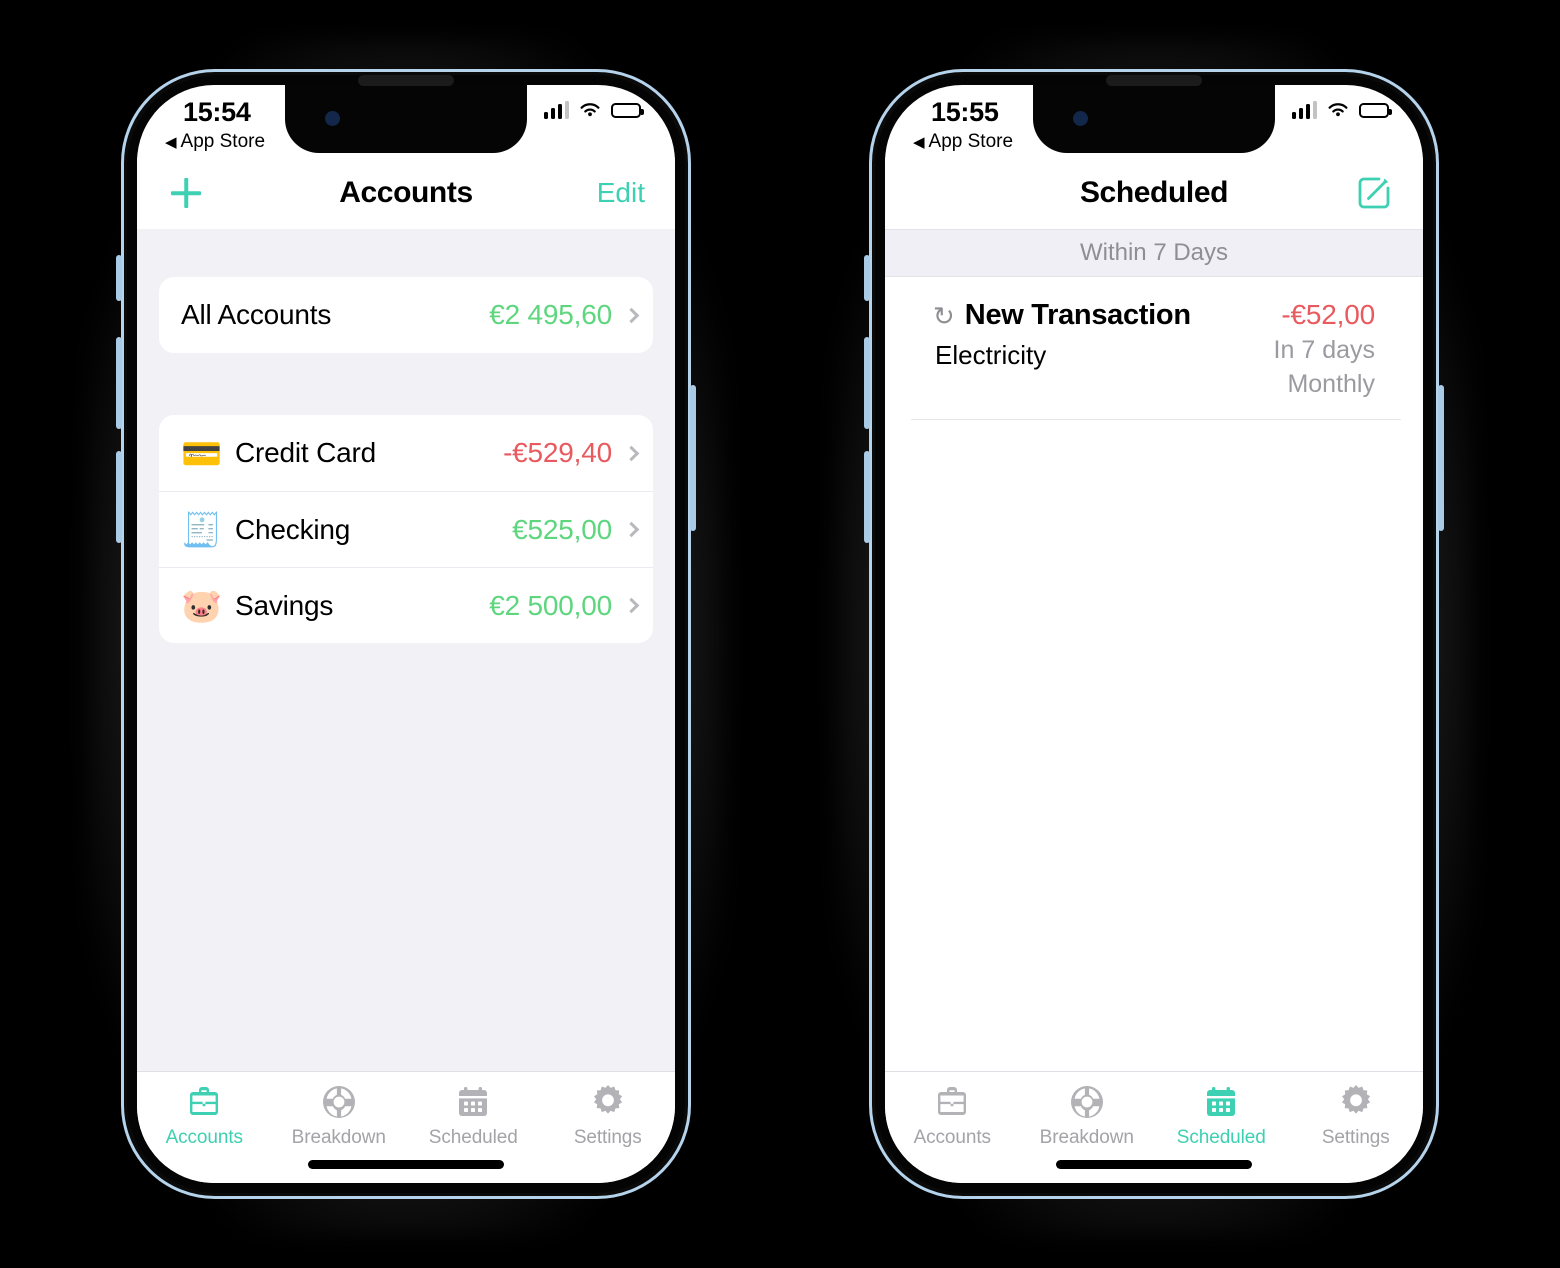  I want to click on compose-icon, so click(1374, 193).